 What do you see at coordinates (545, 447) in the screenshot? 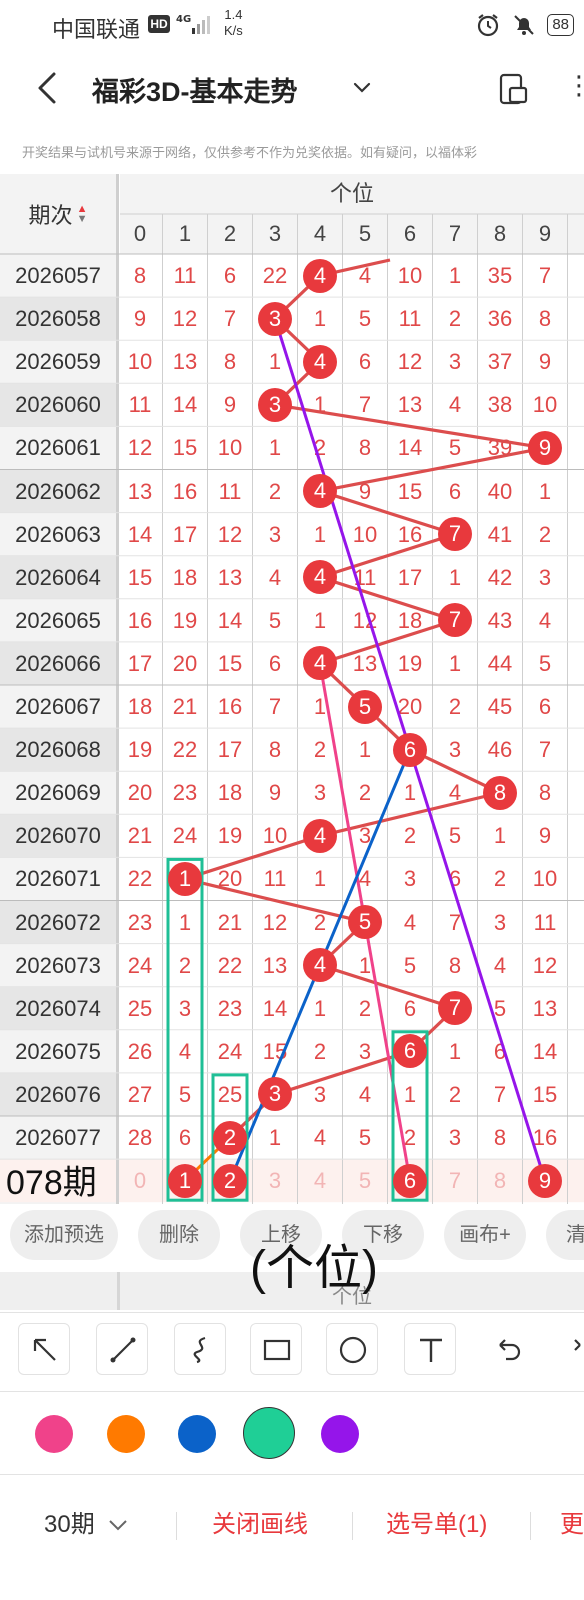
I see `hit-ball: 9` at bounding box center [545, 447].